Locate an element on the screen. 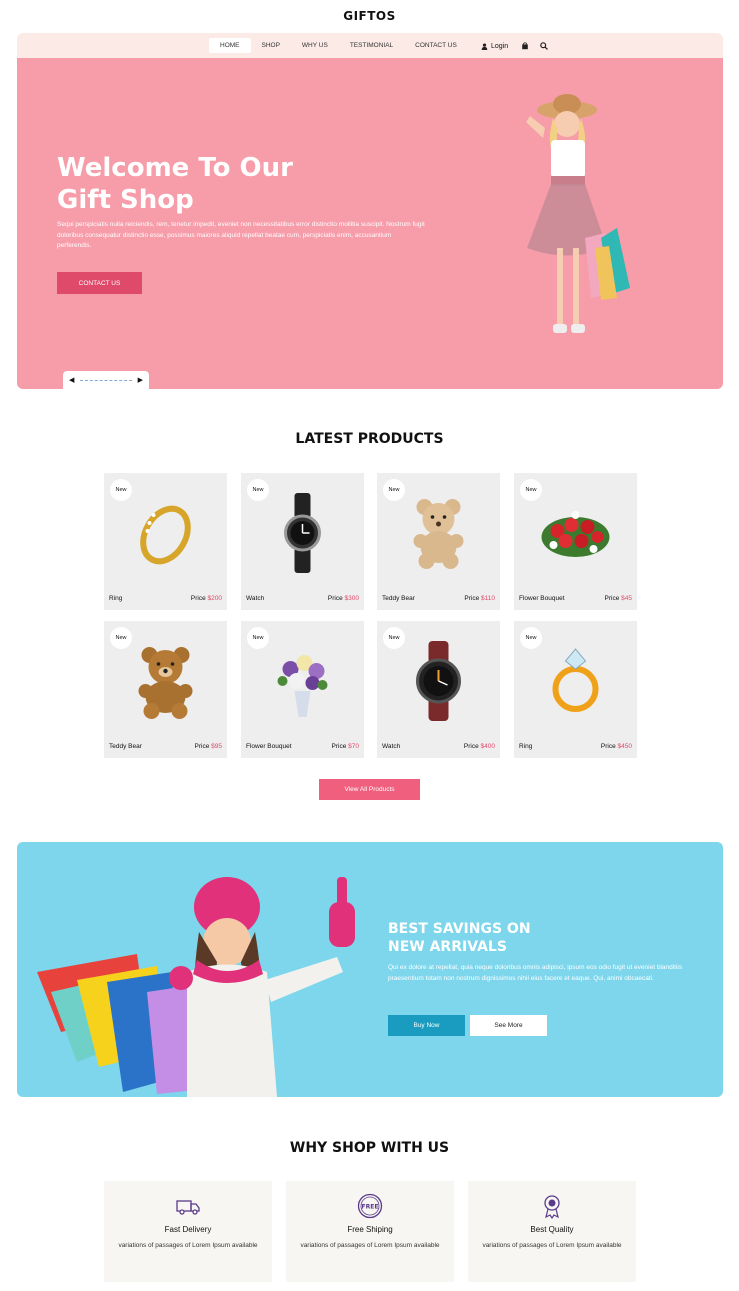 This screenshot has height=1291, width=739. product-card: New Teddy Bear Price $110 is located at coordinates (438, 541).